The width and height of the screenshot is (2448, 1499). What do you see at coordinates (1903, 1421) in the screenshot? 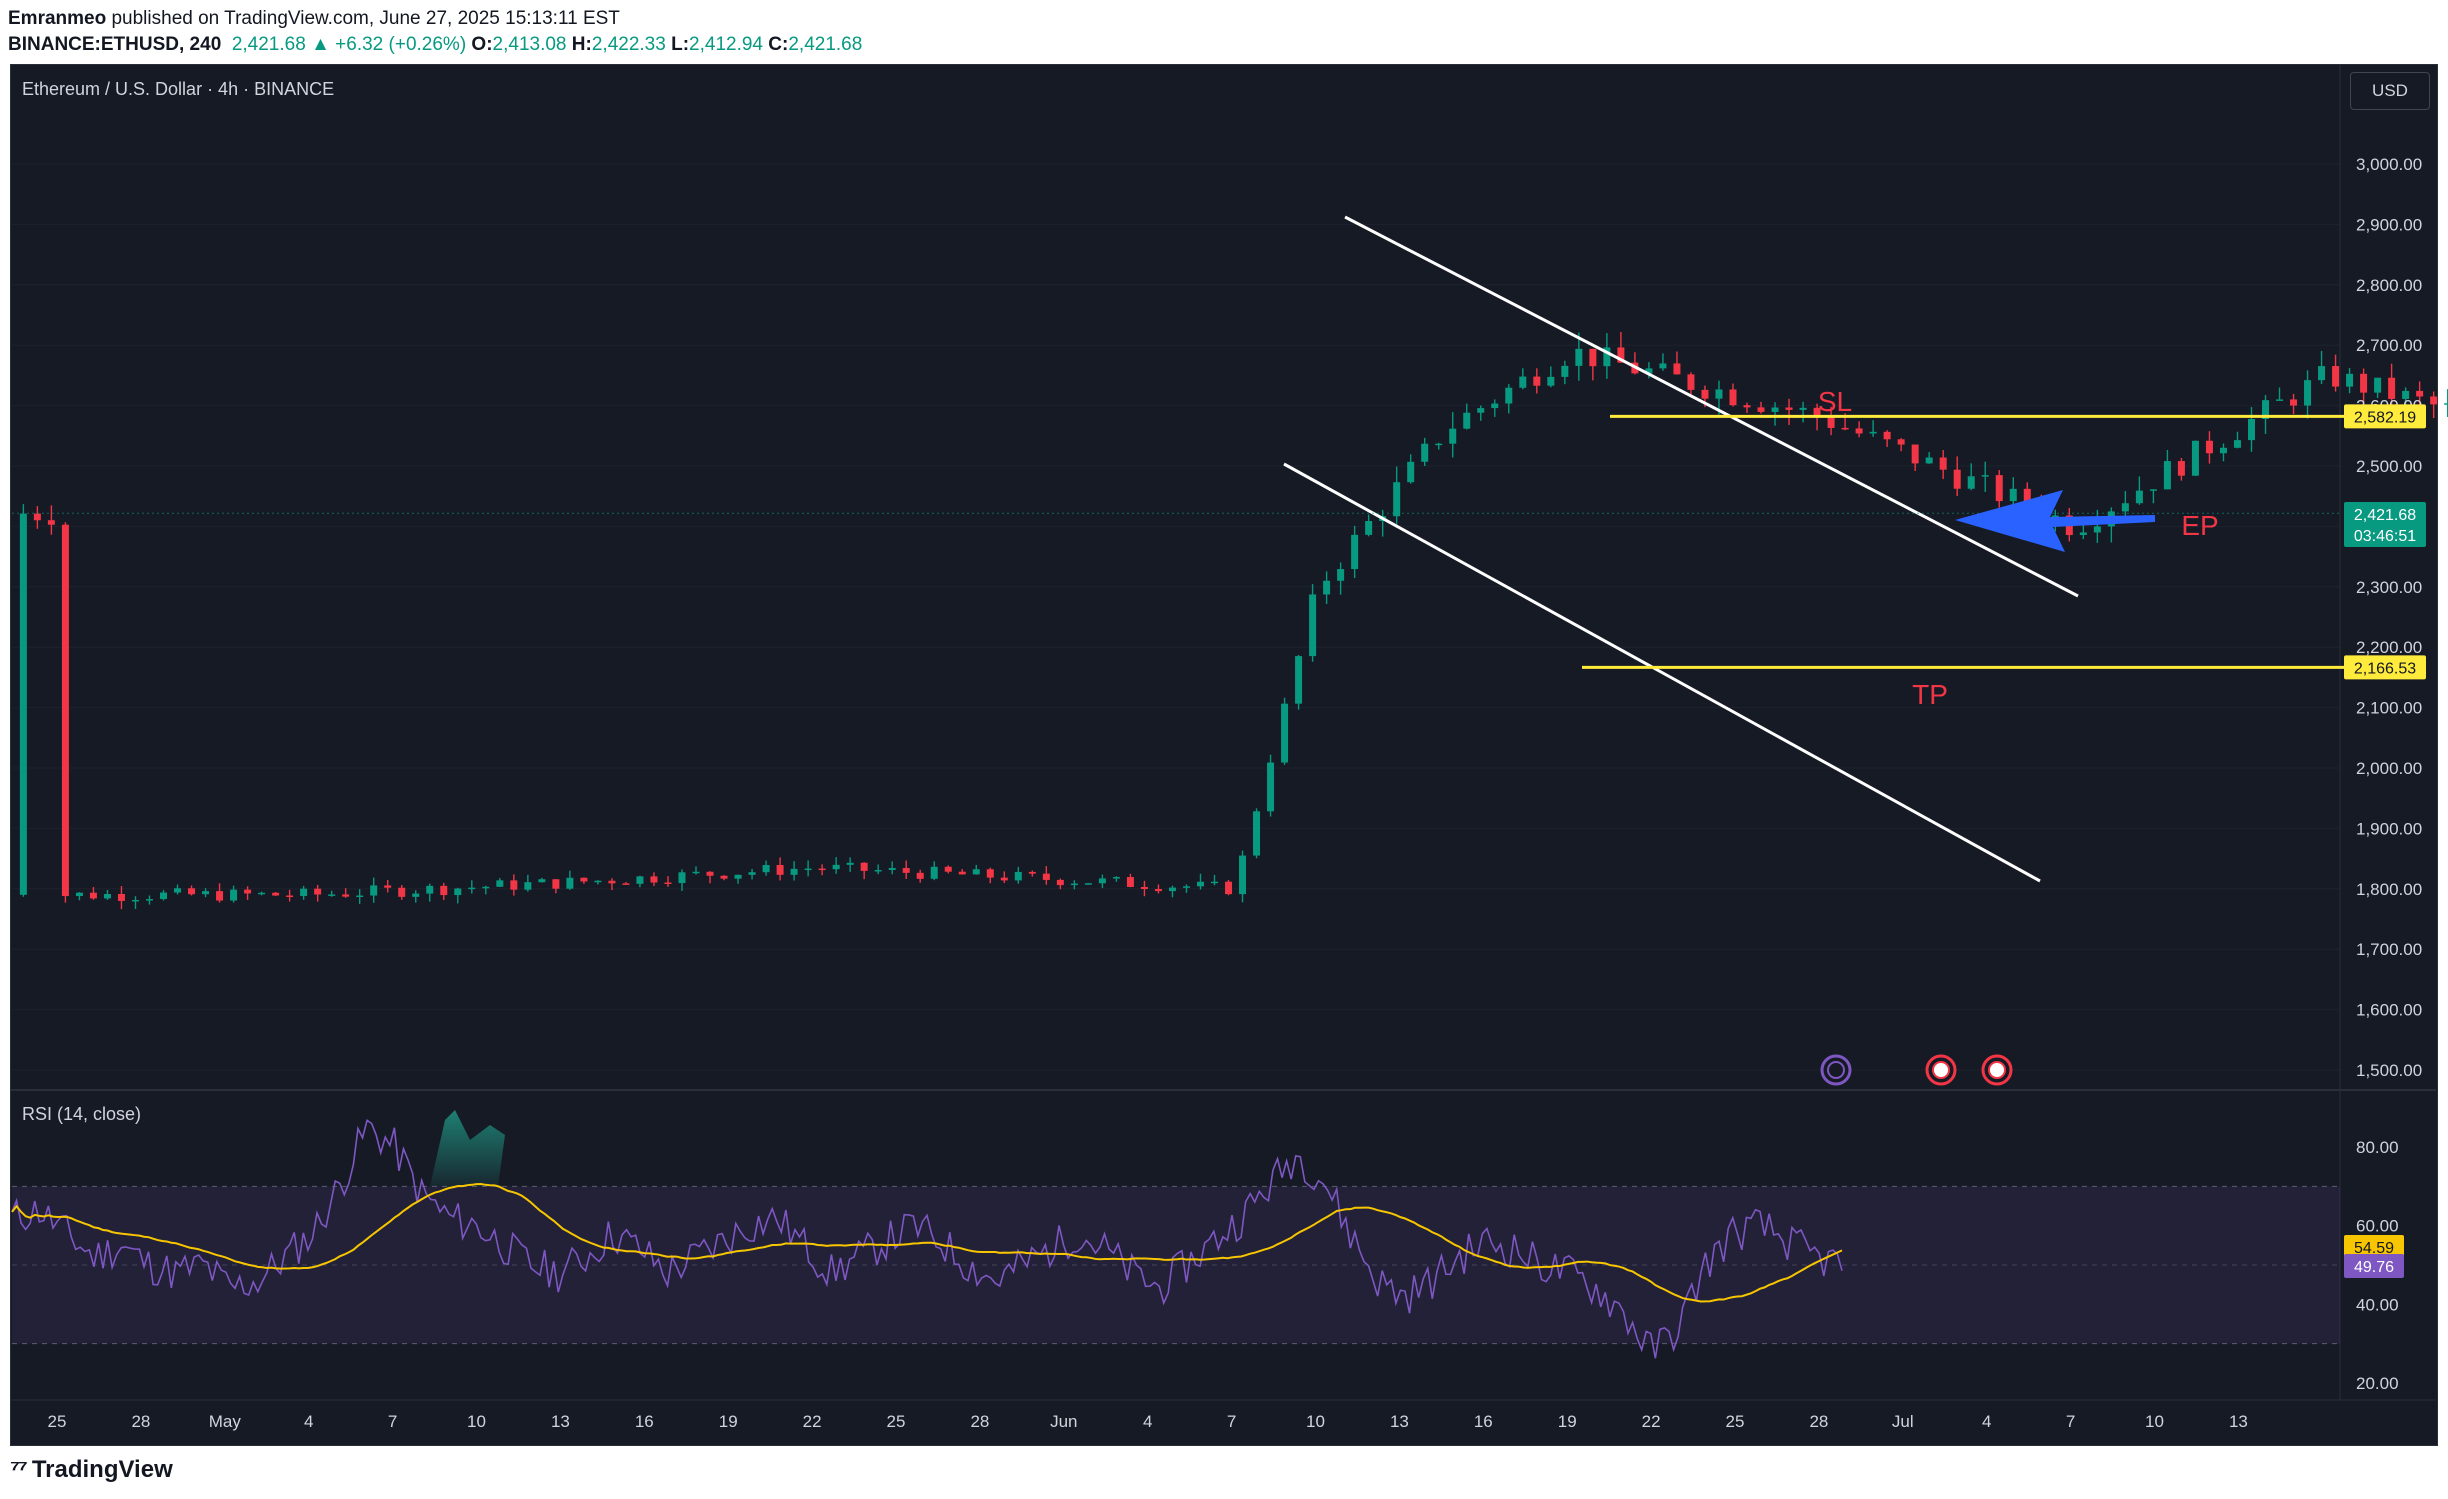
I see `time-tick-label: Jul` at bounding box center [1903, 1421].